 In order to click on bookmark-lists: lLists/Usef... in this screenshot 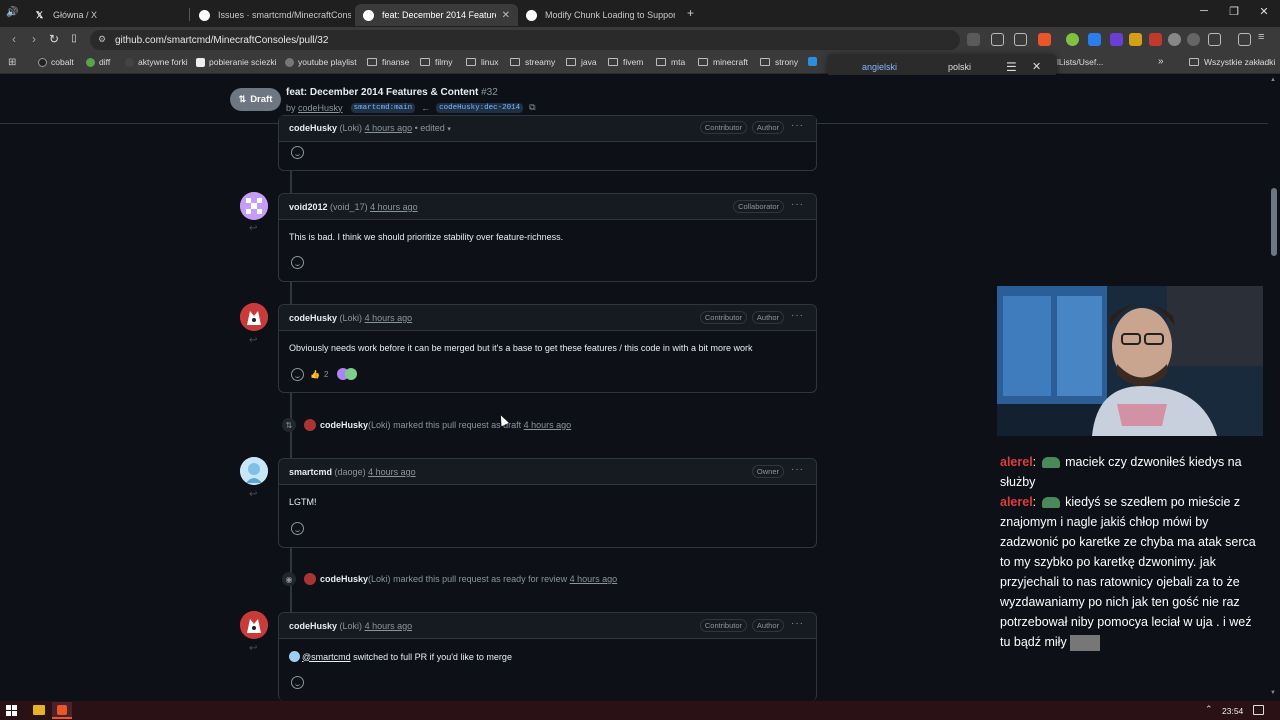, I will do `click(1080, 62)`.